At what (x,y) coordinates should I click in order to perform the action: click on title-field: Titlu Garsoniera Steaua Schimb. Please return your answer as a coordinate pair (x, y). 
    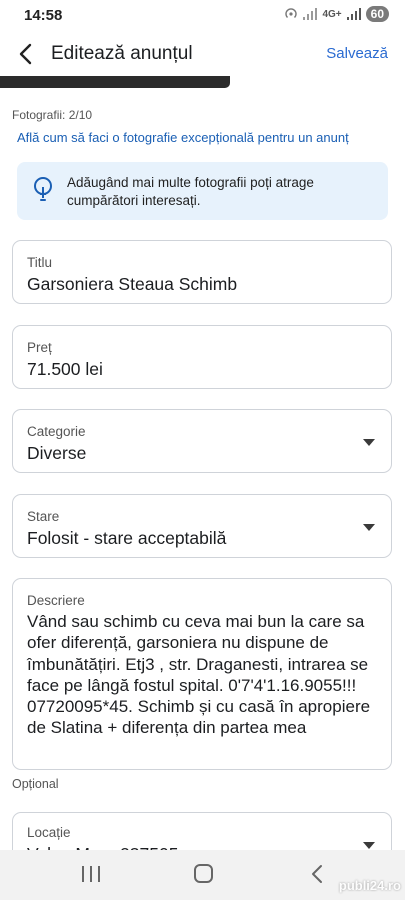
    Looking at the image, I should click on (202, 272).